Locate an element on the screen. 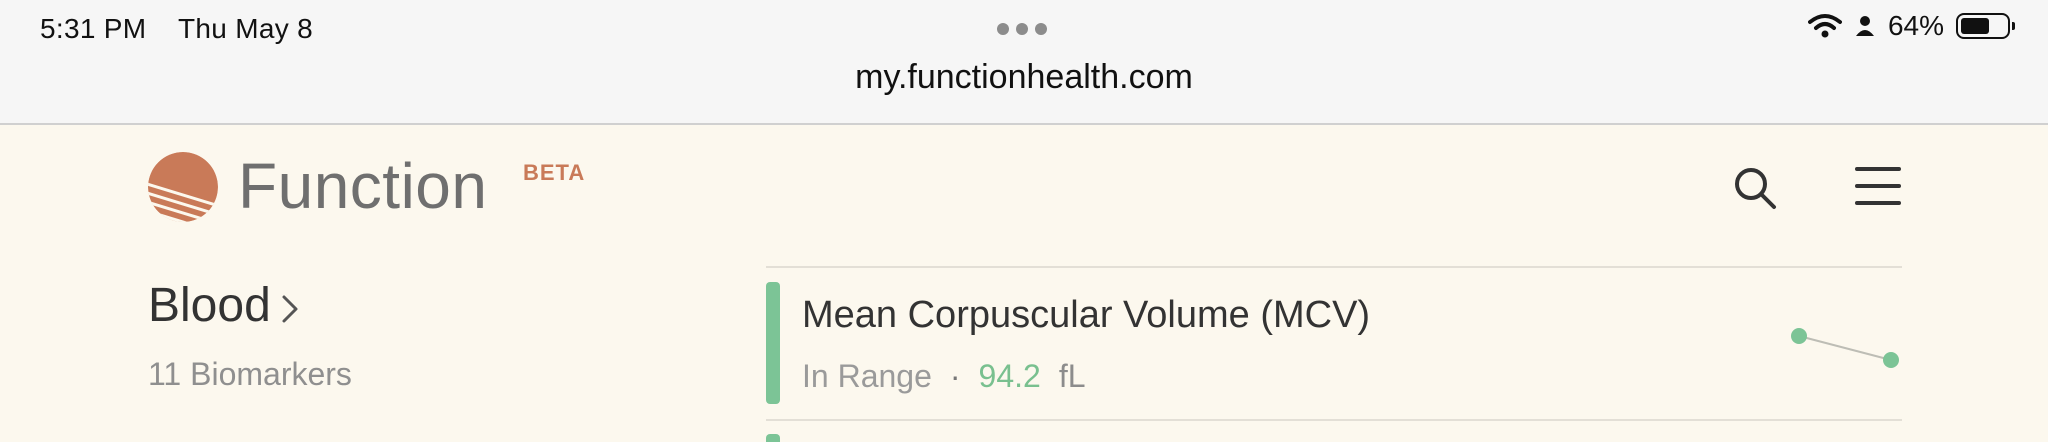 The image size is (2048, 442). search-icon is located at coordinates (1755, 188).